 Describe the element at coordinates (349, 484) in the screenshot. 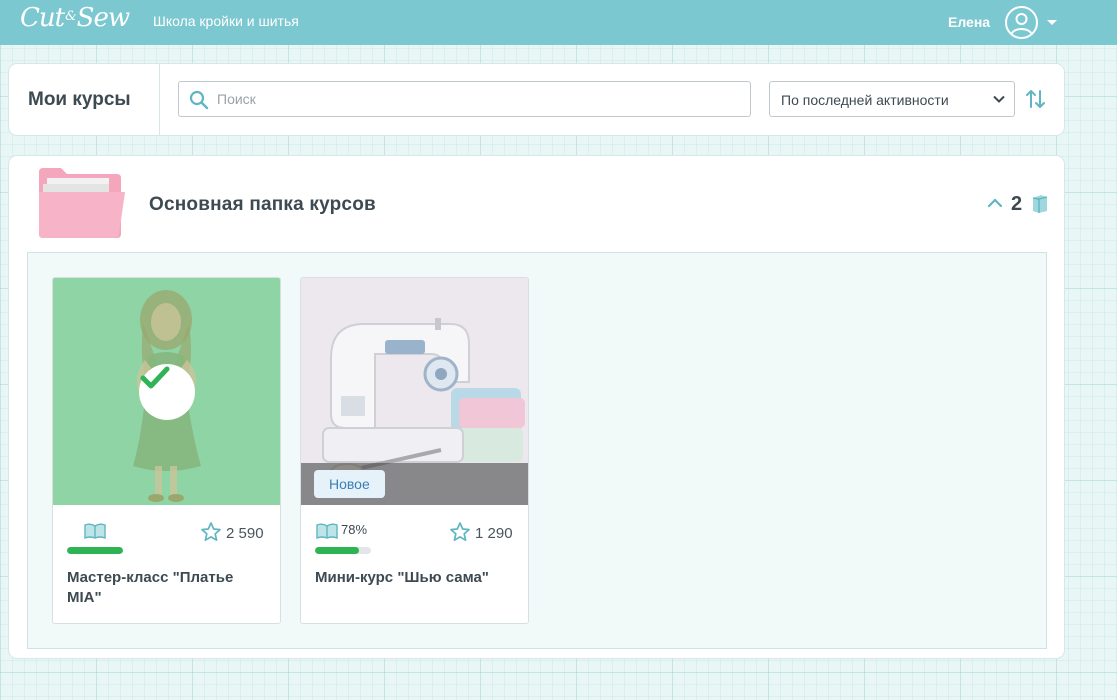

I see `new-badge: Новое` at that location.